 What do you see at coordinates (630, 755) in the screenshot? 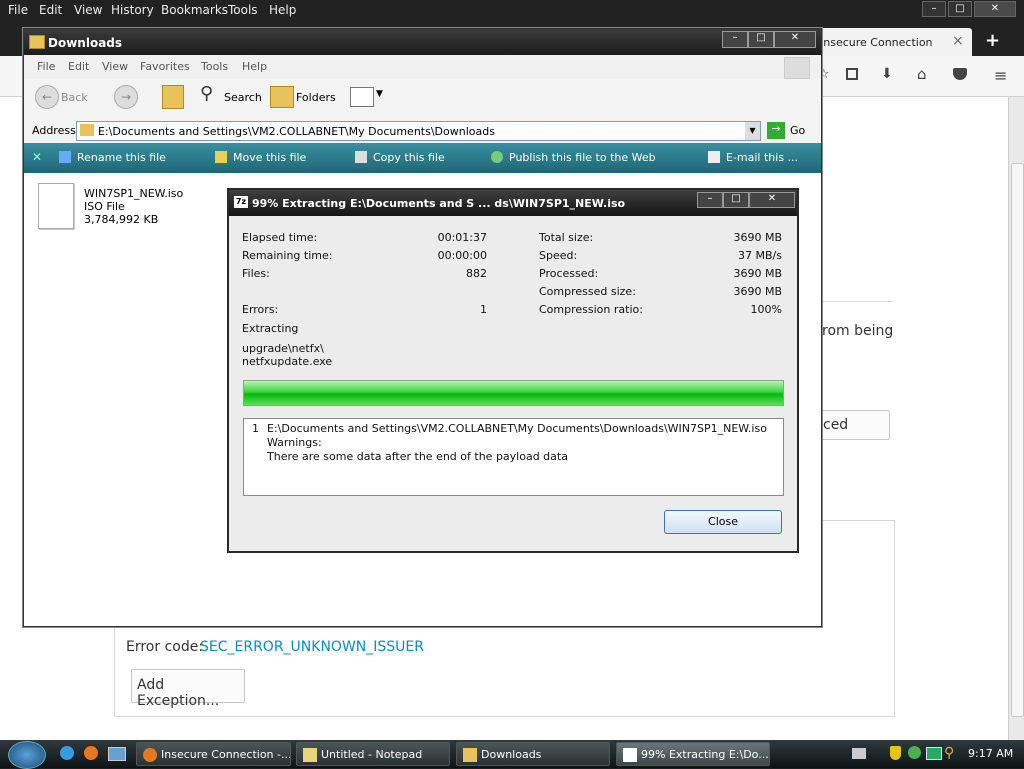
I see `7zip-icon` at bounding box center [630, 755].